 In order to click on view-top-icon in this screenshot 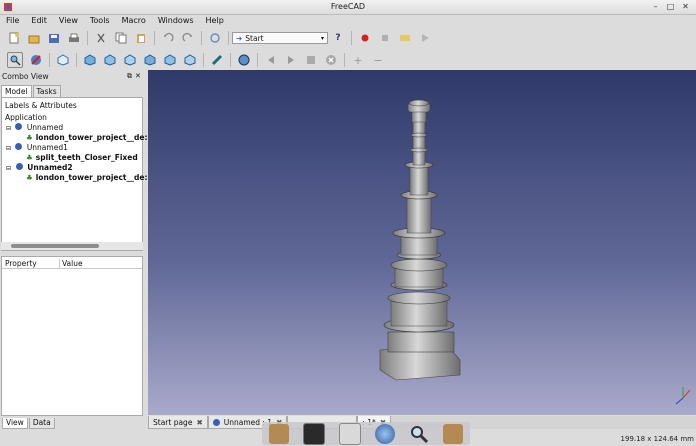, I will do `click(110, 60)`.